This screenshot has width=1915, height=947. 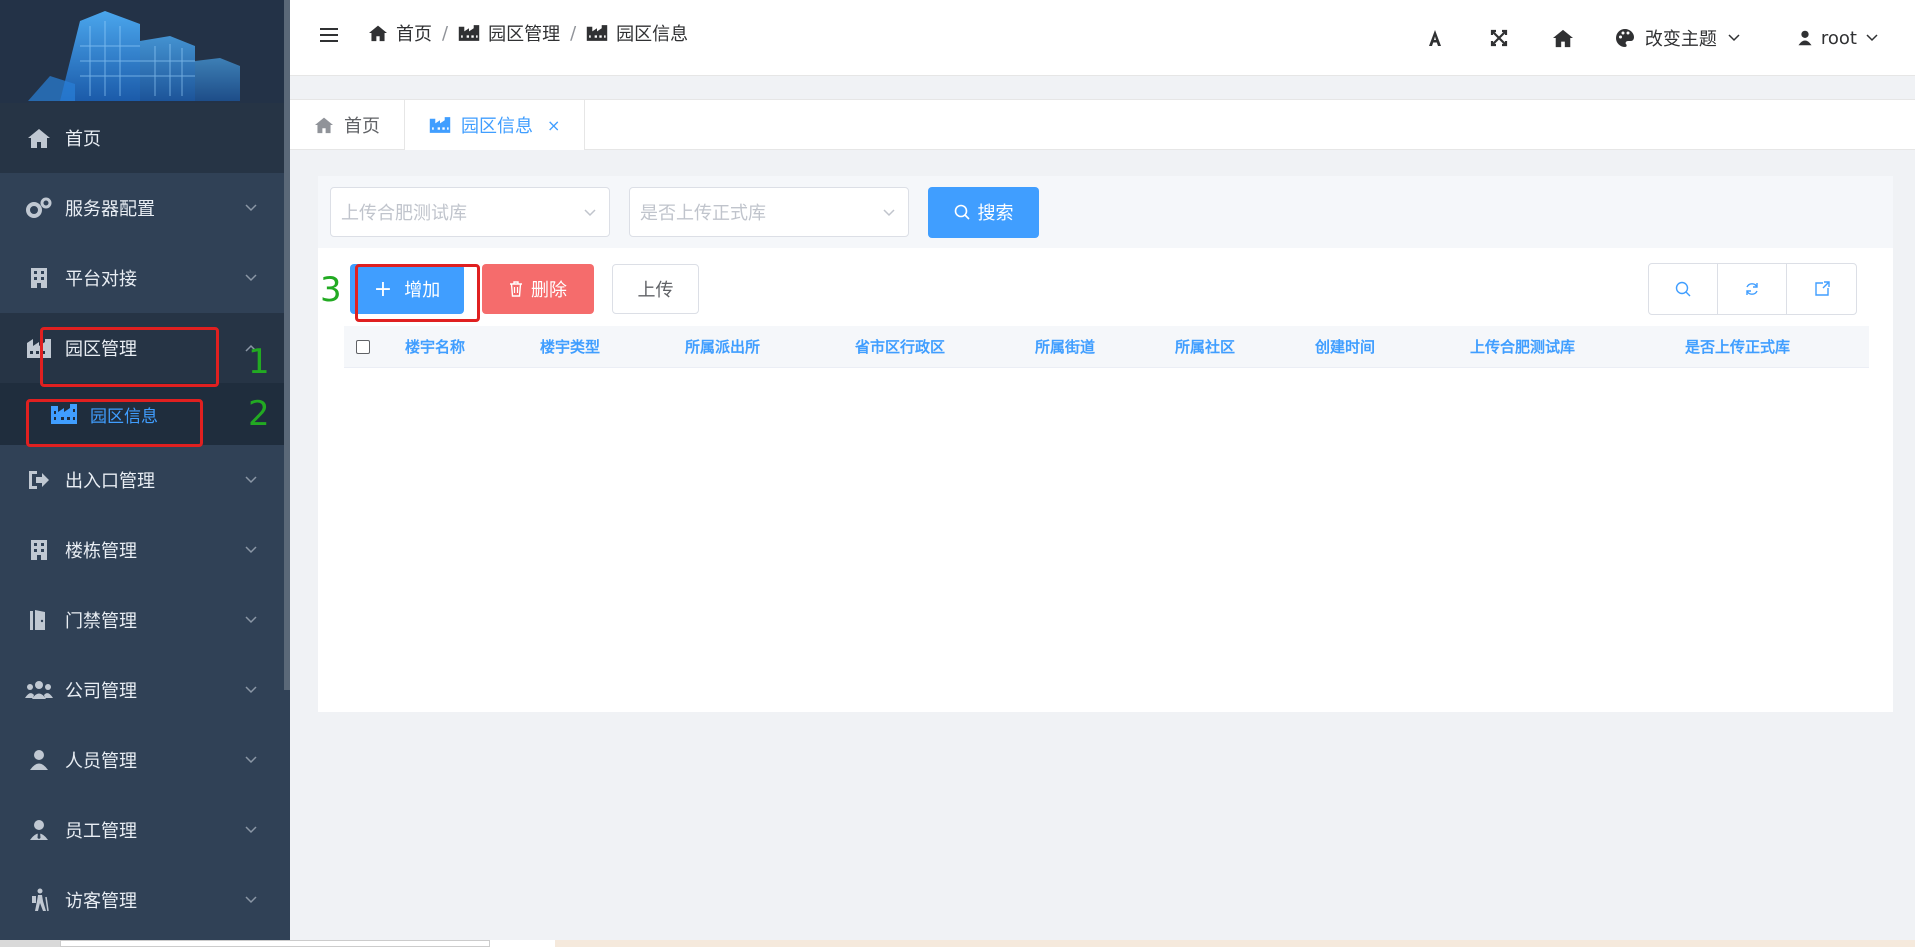 I want to click on user-name: root, so click(x=1838, y=38).